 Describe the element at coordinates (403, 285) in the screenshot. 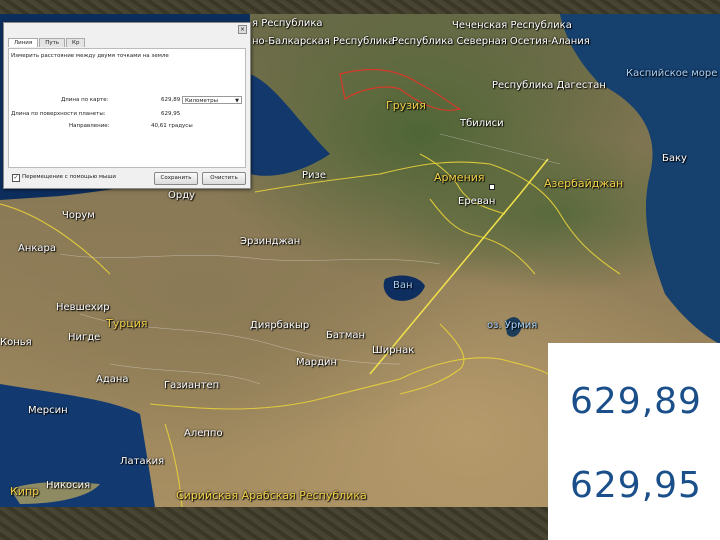

I see `map-label-lake-van: Ван` at that location.